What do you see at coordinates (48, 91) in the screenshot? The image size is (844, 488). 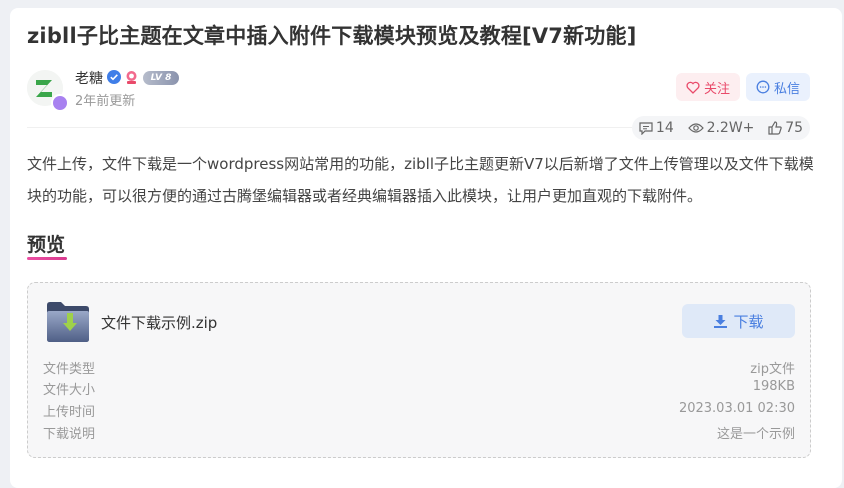 I see `avatar` at bounding box center [48, 91].